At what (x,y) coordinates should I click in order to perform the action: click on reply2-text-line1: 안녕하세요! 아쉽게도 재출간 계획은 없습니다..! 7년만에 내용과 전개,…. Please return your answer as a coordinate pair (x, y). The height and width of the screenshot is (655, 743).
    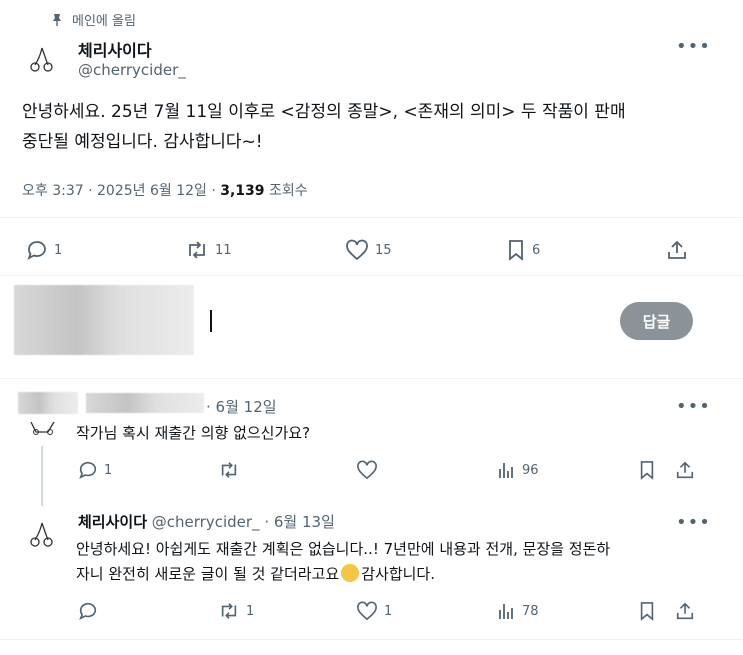
    Looking at the image, I should click on (343, 549).